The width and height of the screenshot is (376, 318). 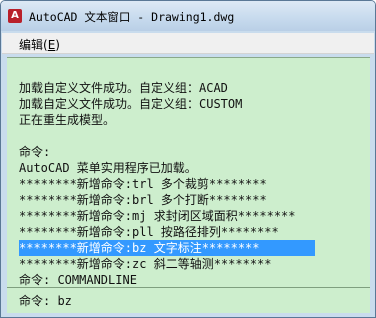 What do you see at coordinates (67, 120) in the screenshot?
I see `history-line: 正在重生成模型。` at bounding box center [67, 120].